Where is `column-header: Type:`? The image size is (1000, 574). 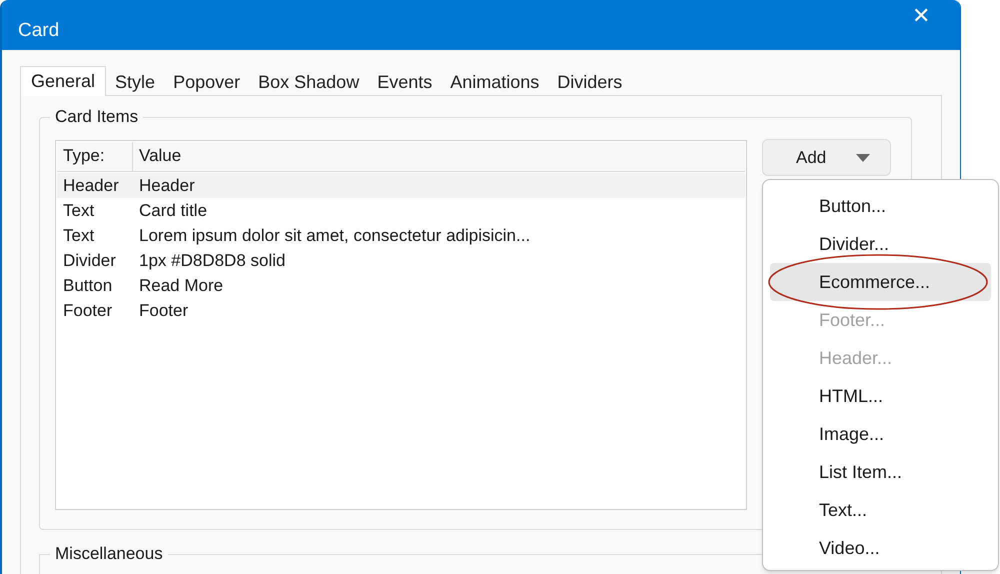
column-header: Type: is located at coordinates (95, 156).